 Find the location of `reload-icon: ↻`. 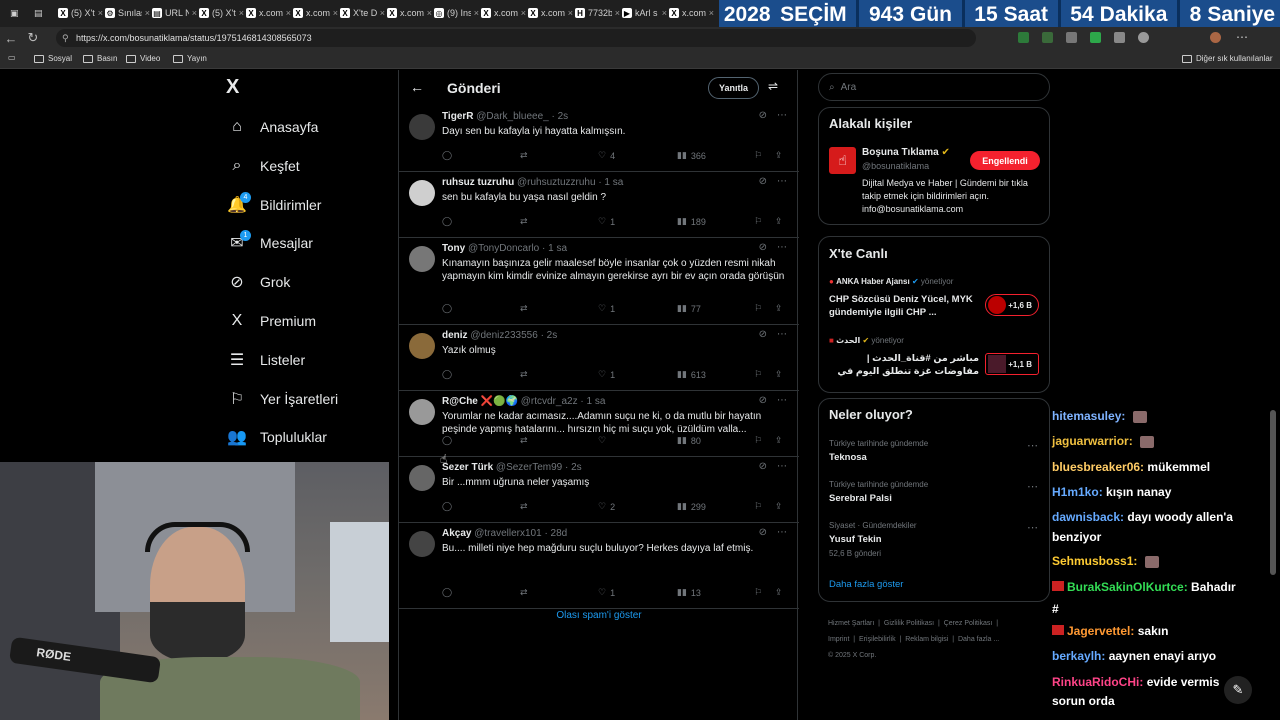

reload-icon: ↻ is located at coordinates (33, 38).